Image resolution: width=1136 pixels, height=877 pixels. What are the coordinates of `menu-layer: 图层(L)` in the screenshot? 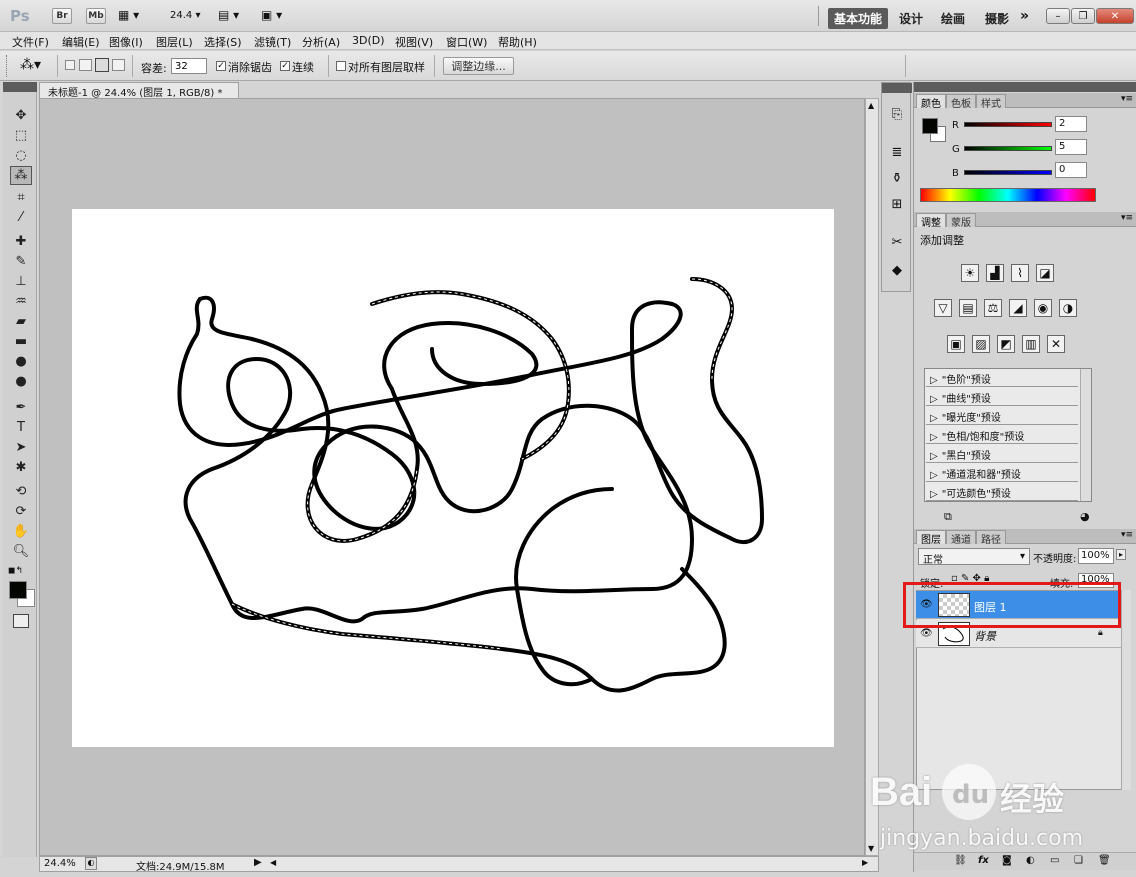 It's located at (174, 42).